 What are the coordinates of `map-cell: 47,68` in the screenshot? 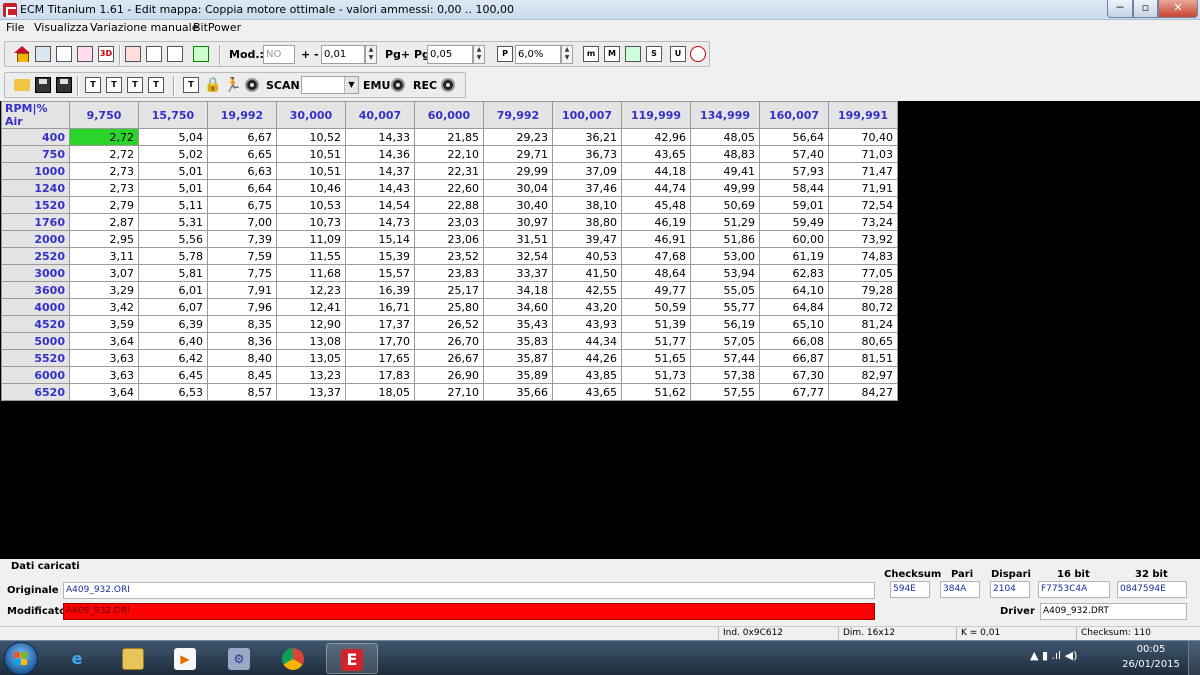 It's located at (656, 256).